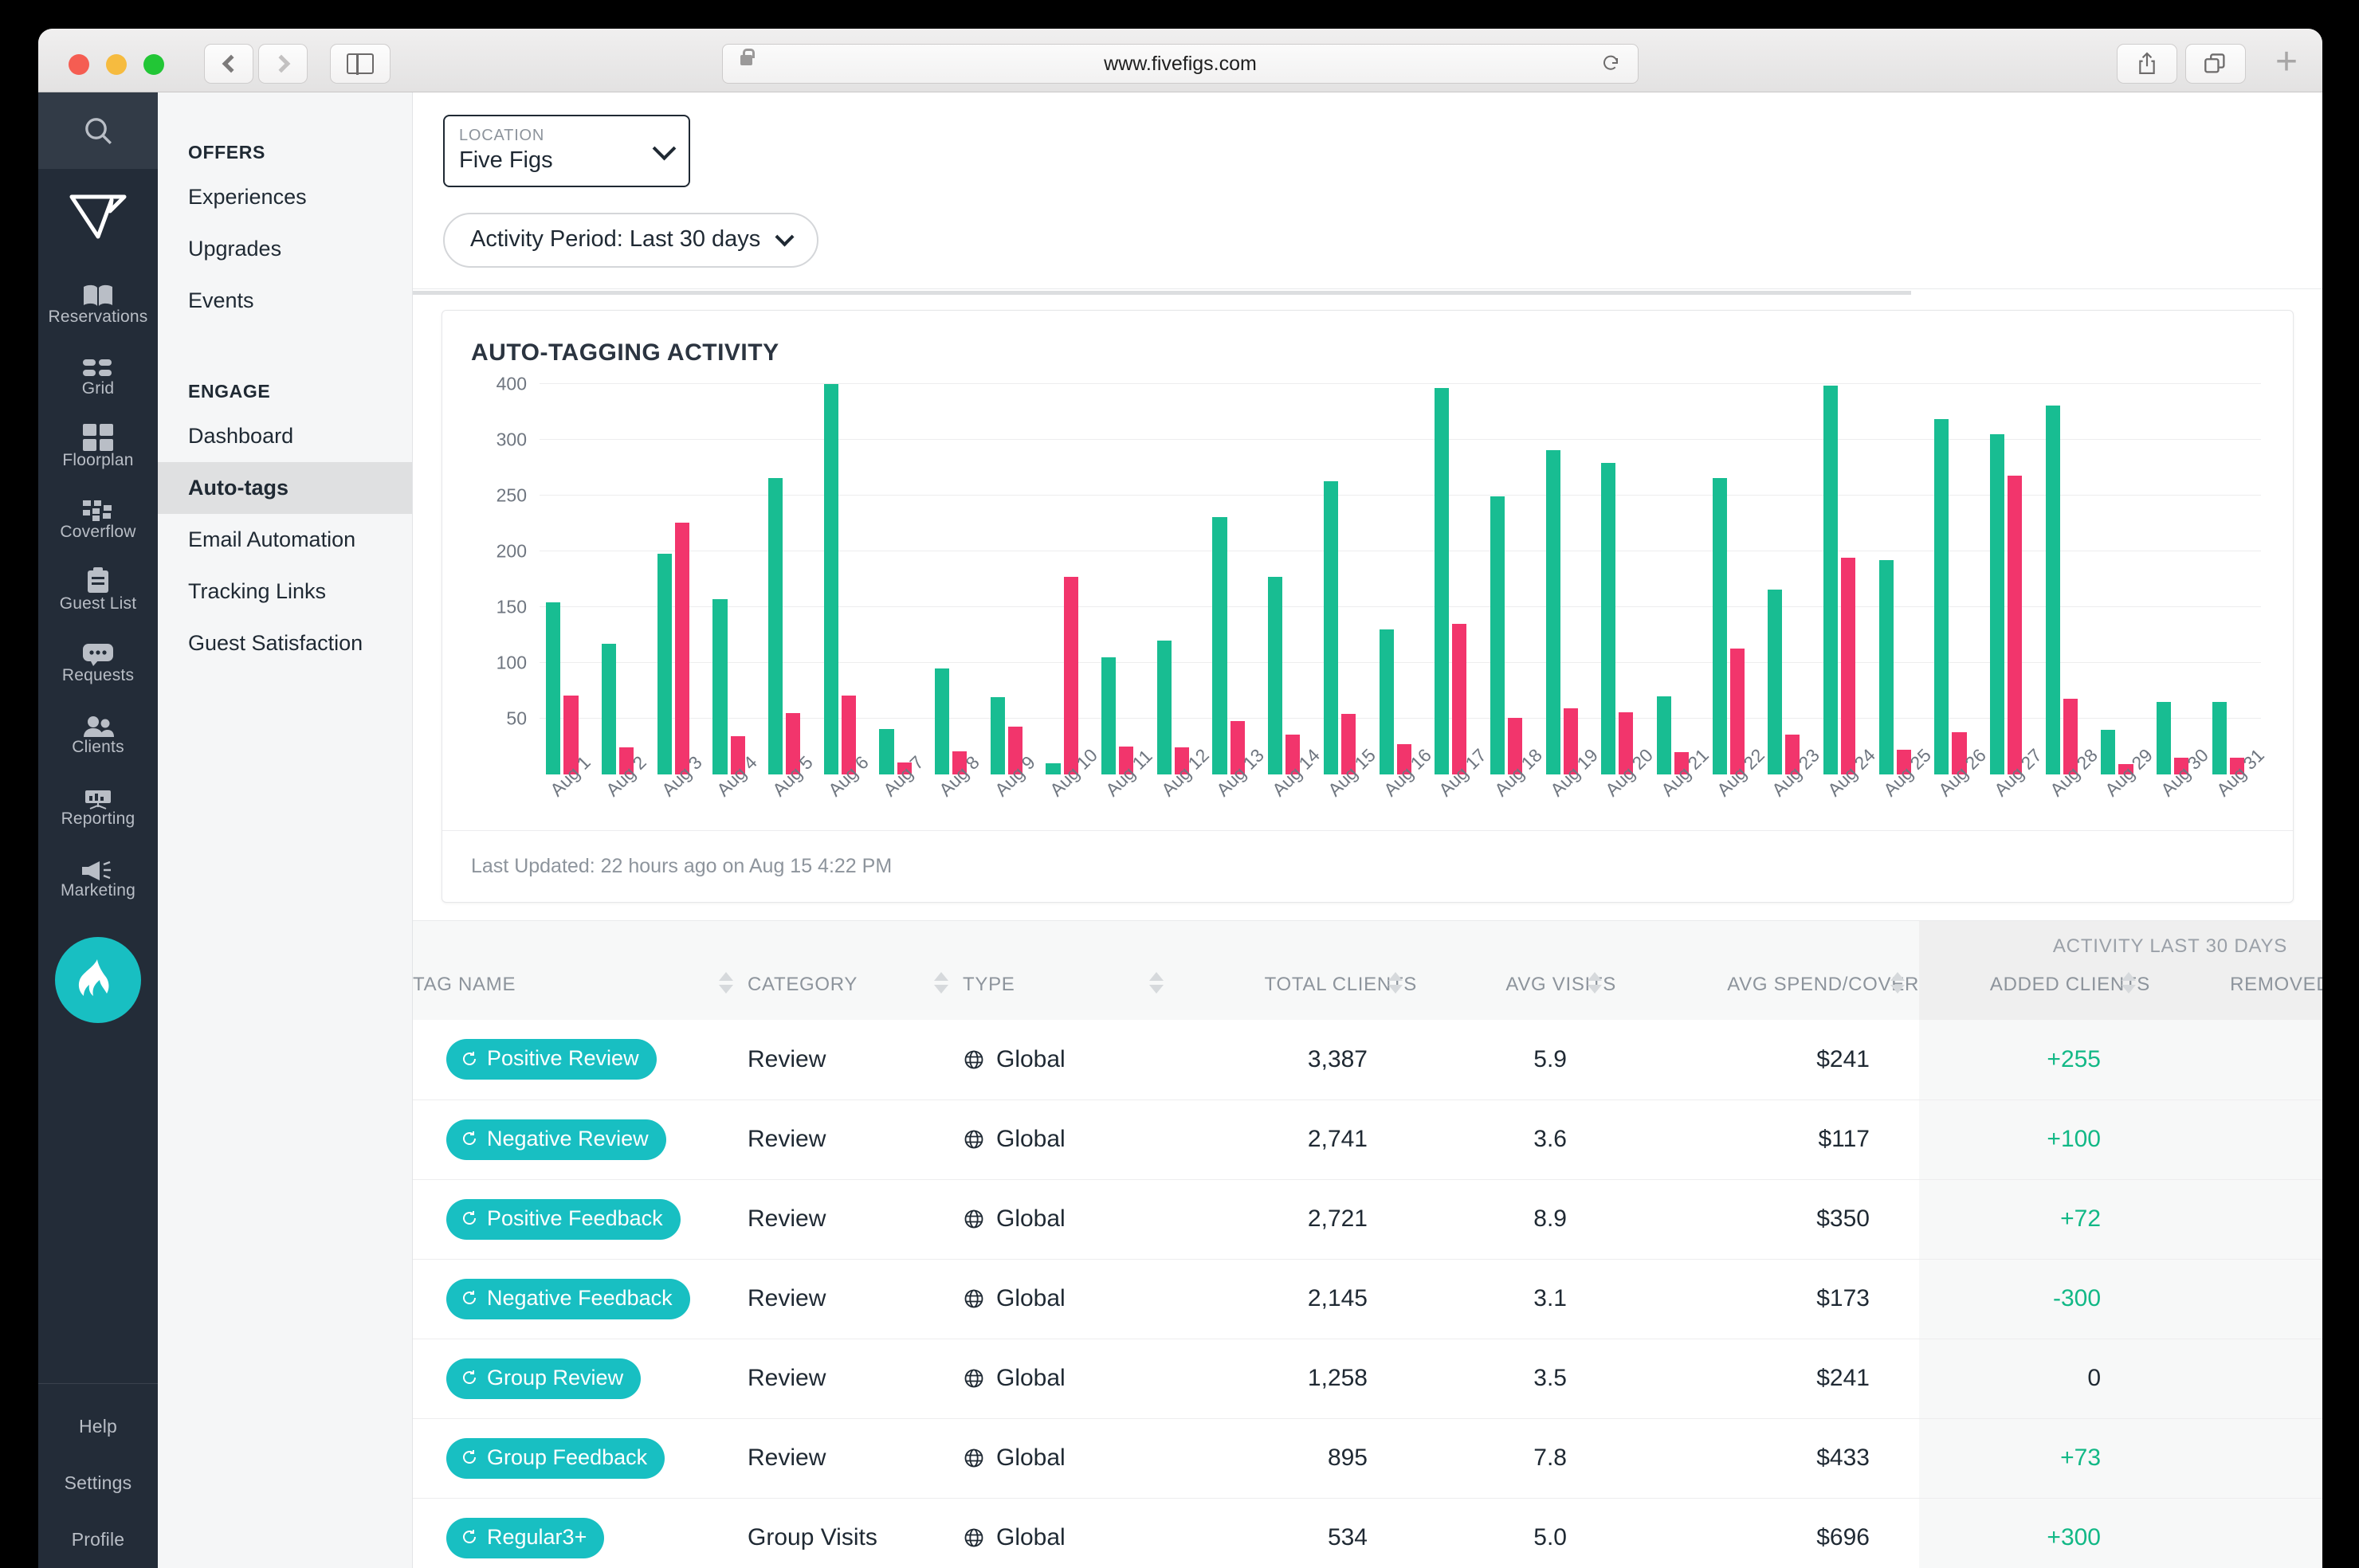 The height and width of the screenshot is (1568, 2359). What do you see at coordinates (2017, 617) in the screenshot?
I see `chart-bar-group: Aug 27` at bounding box center [2017, 617].